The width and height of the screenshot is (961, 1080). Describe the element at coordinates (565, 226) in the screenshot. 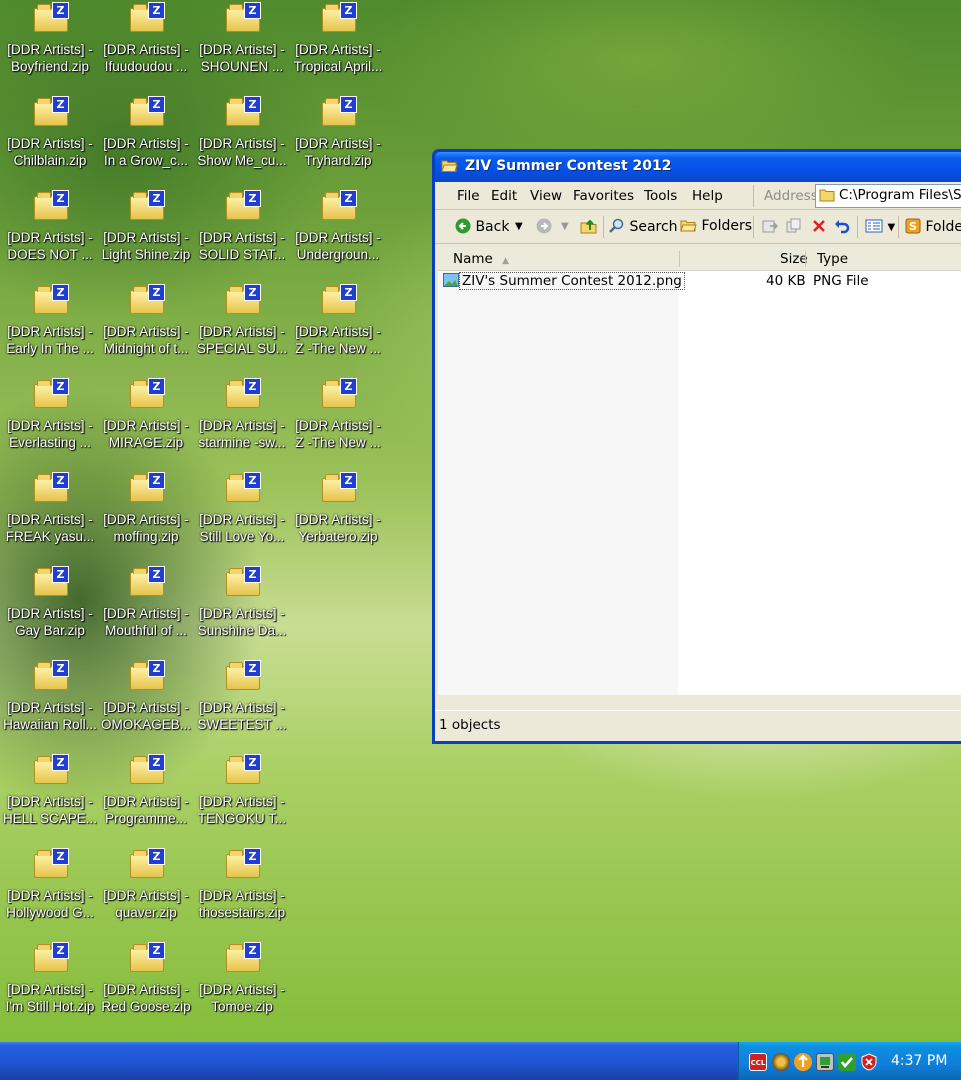

I see `forward-dropdown-icon: ▼` at that location.